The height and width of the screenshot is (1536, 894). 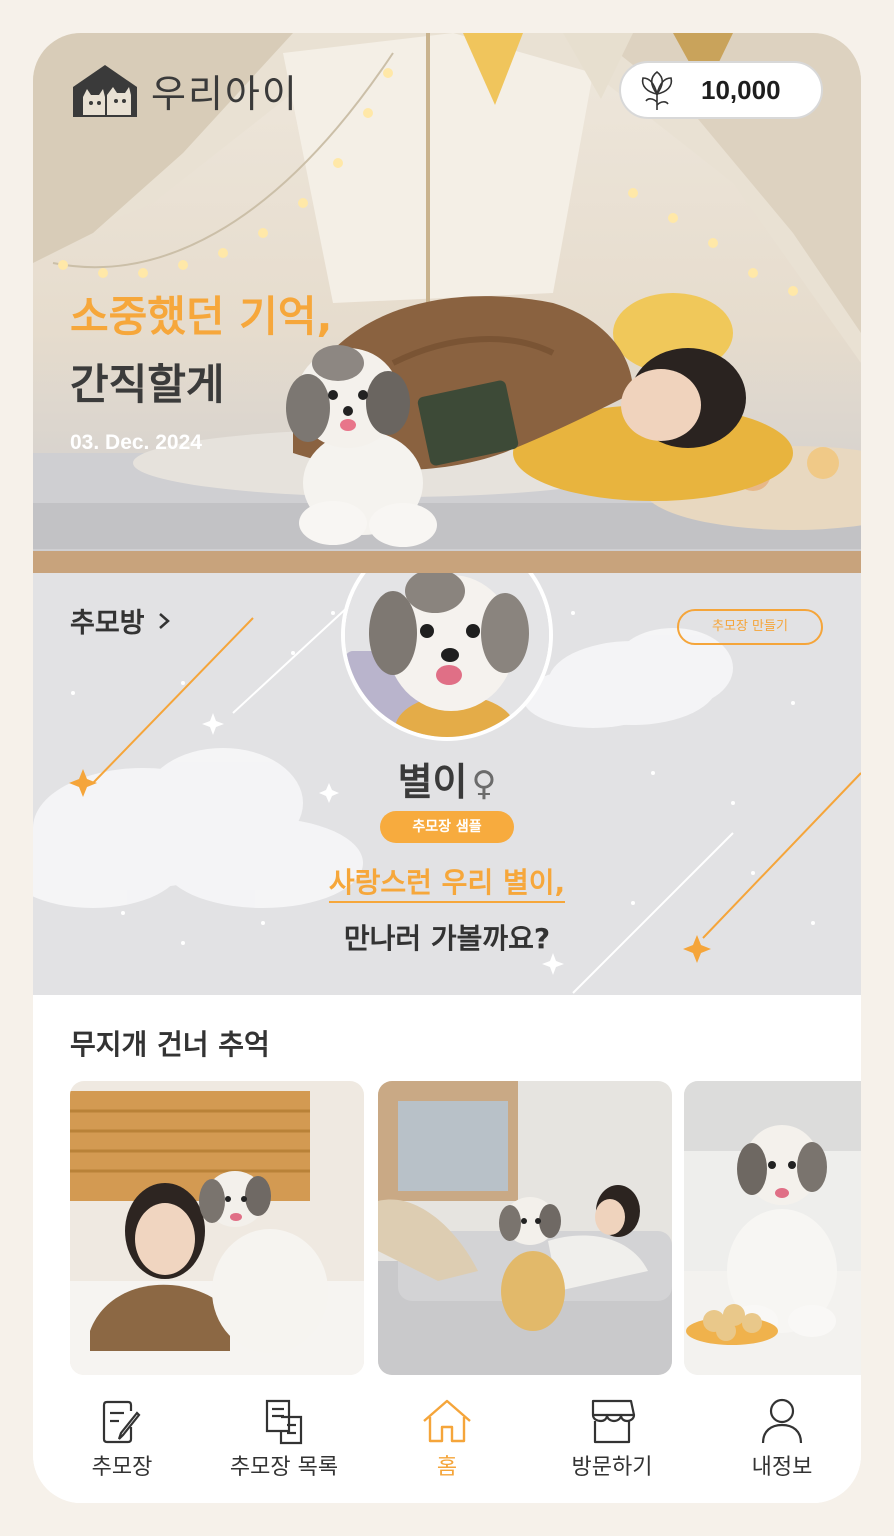 What do you see at coordinates (225, 93) in the screenshot?
I see `app-logo-text: 우리아이` at bounding box center [225, 93].